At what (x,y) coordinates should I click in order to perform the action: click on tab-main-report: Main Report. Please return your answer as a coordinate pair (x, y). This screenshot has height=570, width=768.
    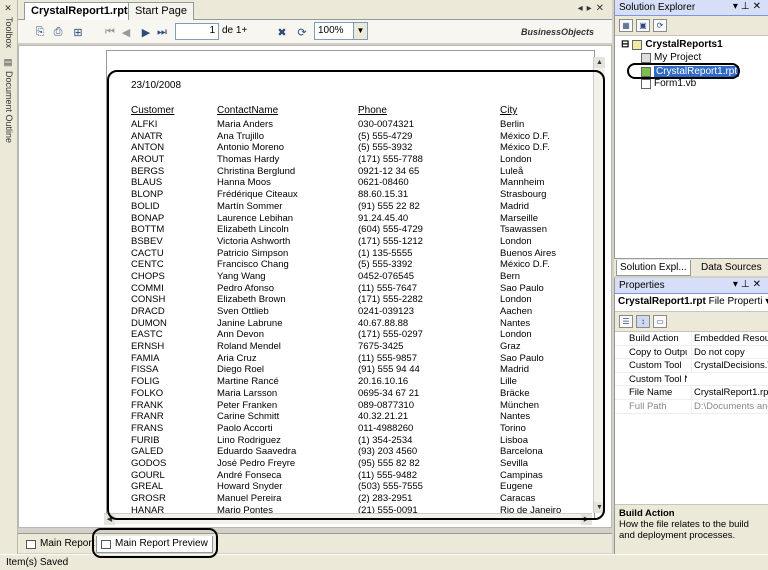
    Looking at the image, I should click on (60, 544).